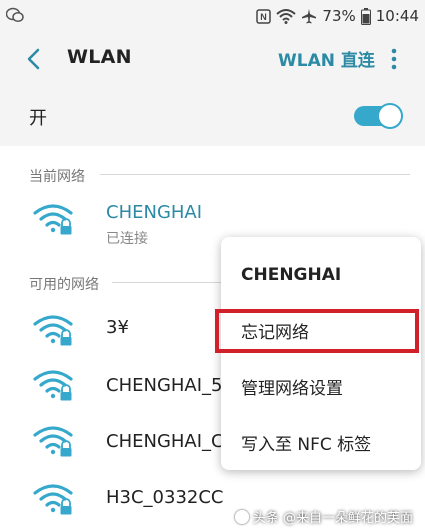  Describe the element at coordinates (394, 59) in the screenshot. I see `more-vert-icon` at that location.